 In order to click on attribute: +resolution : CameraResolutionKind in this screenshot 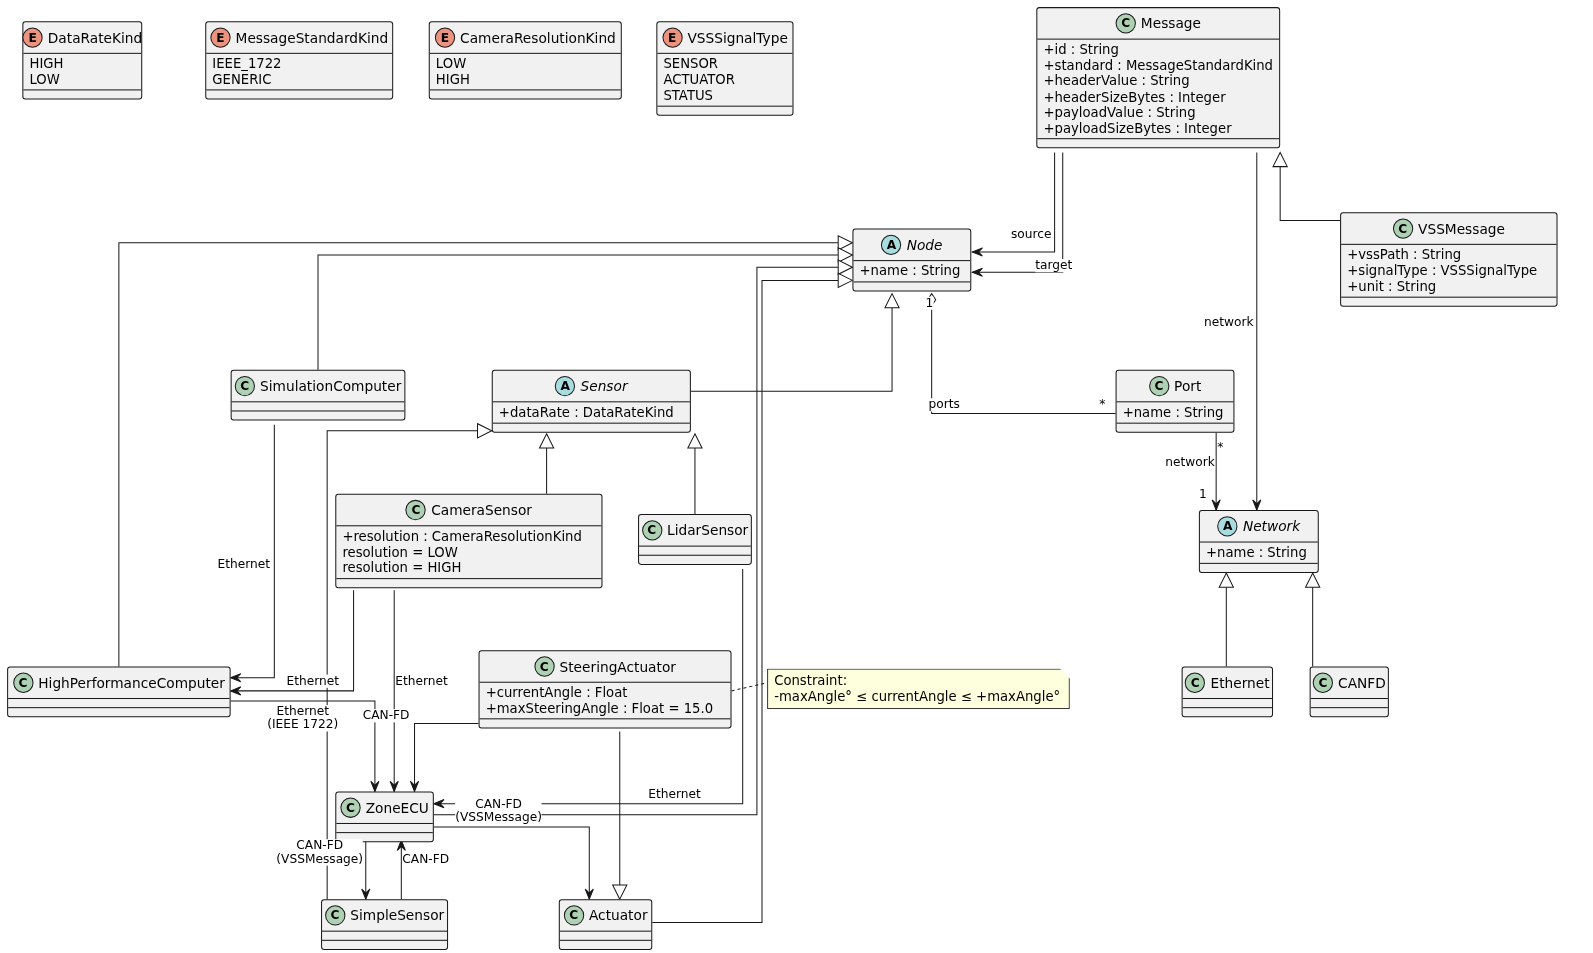, I will do `click(462, 536)`.